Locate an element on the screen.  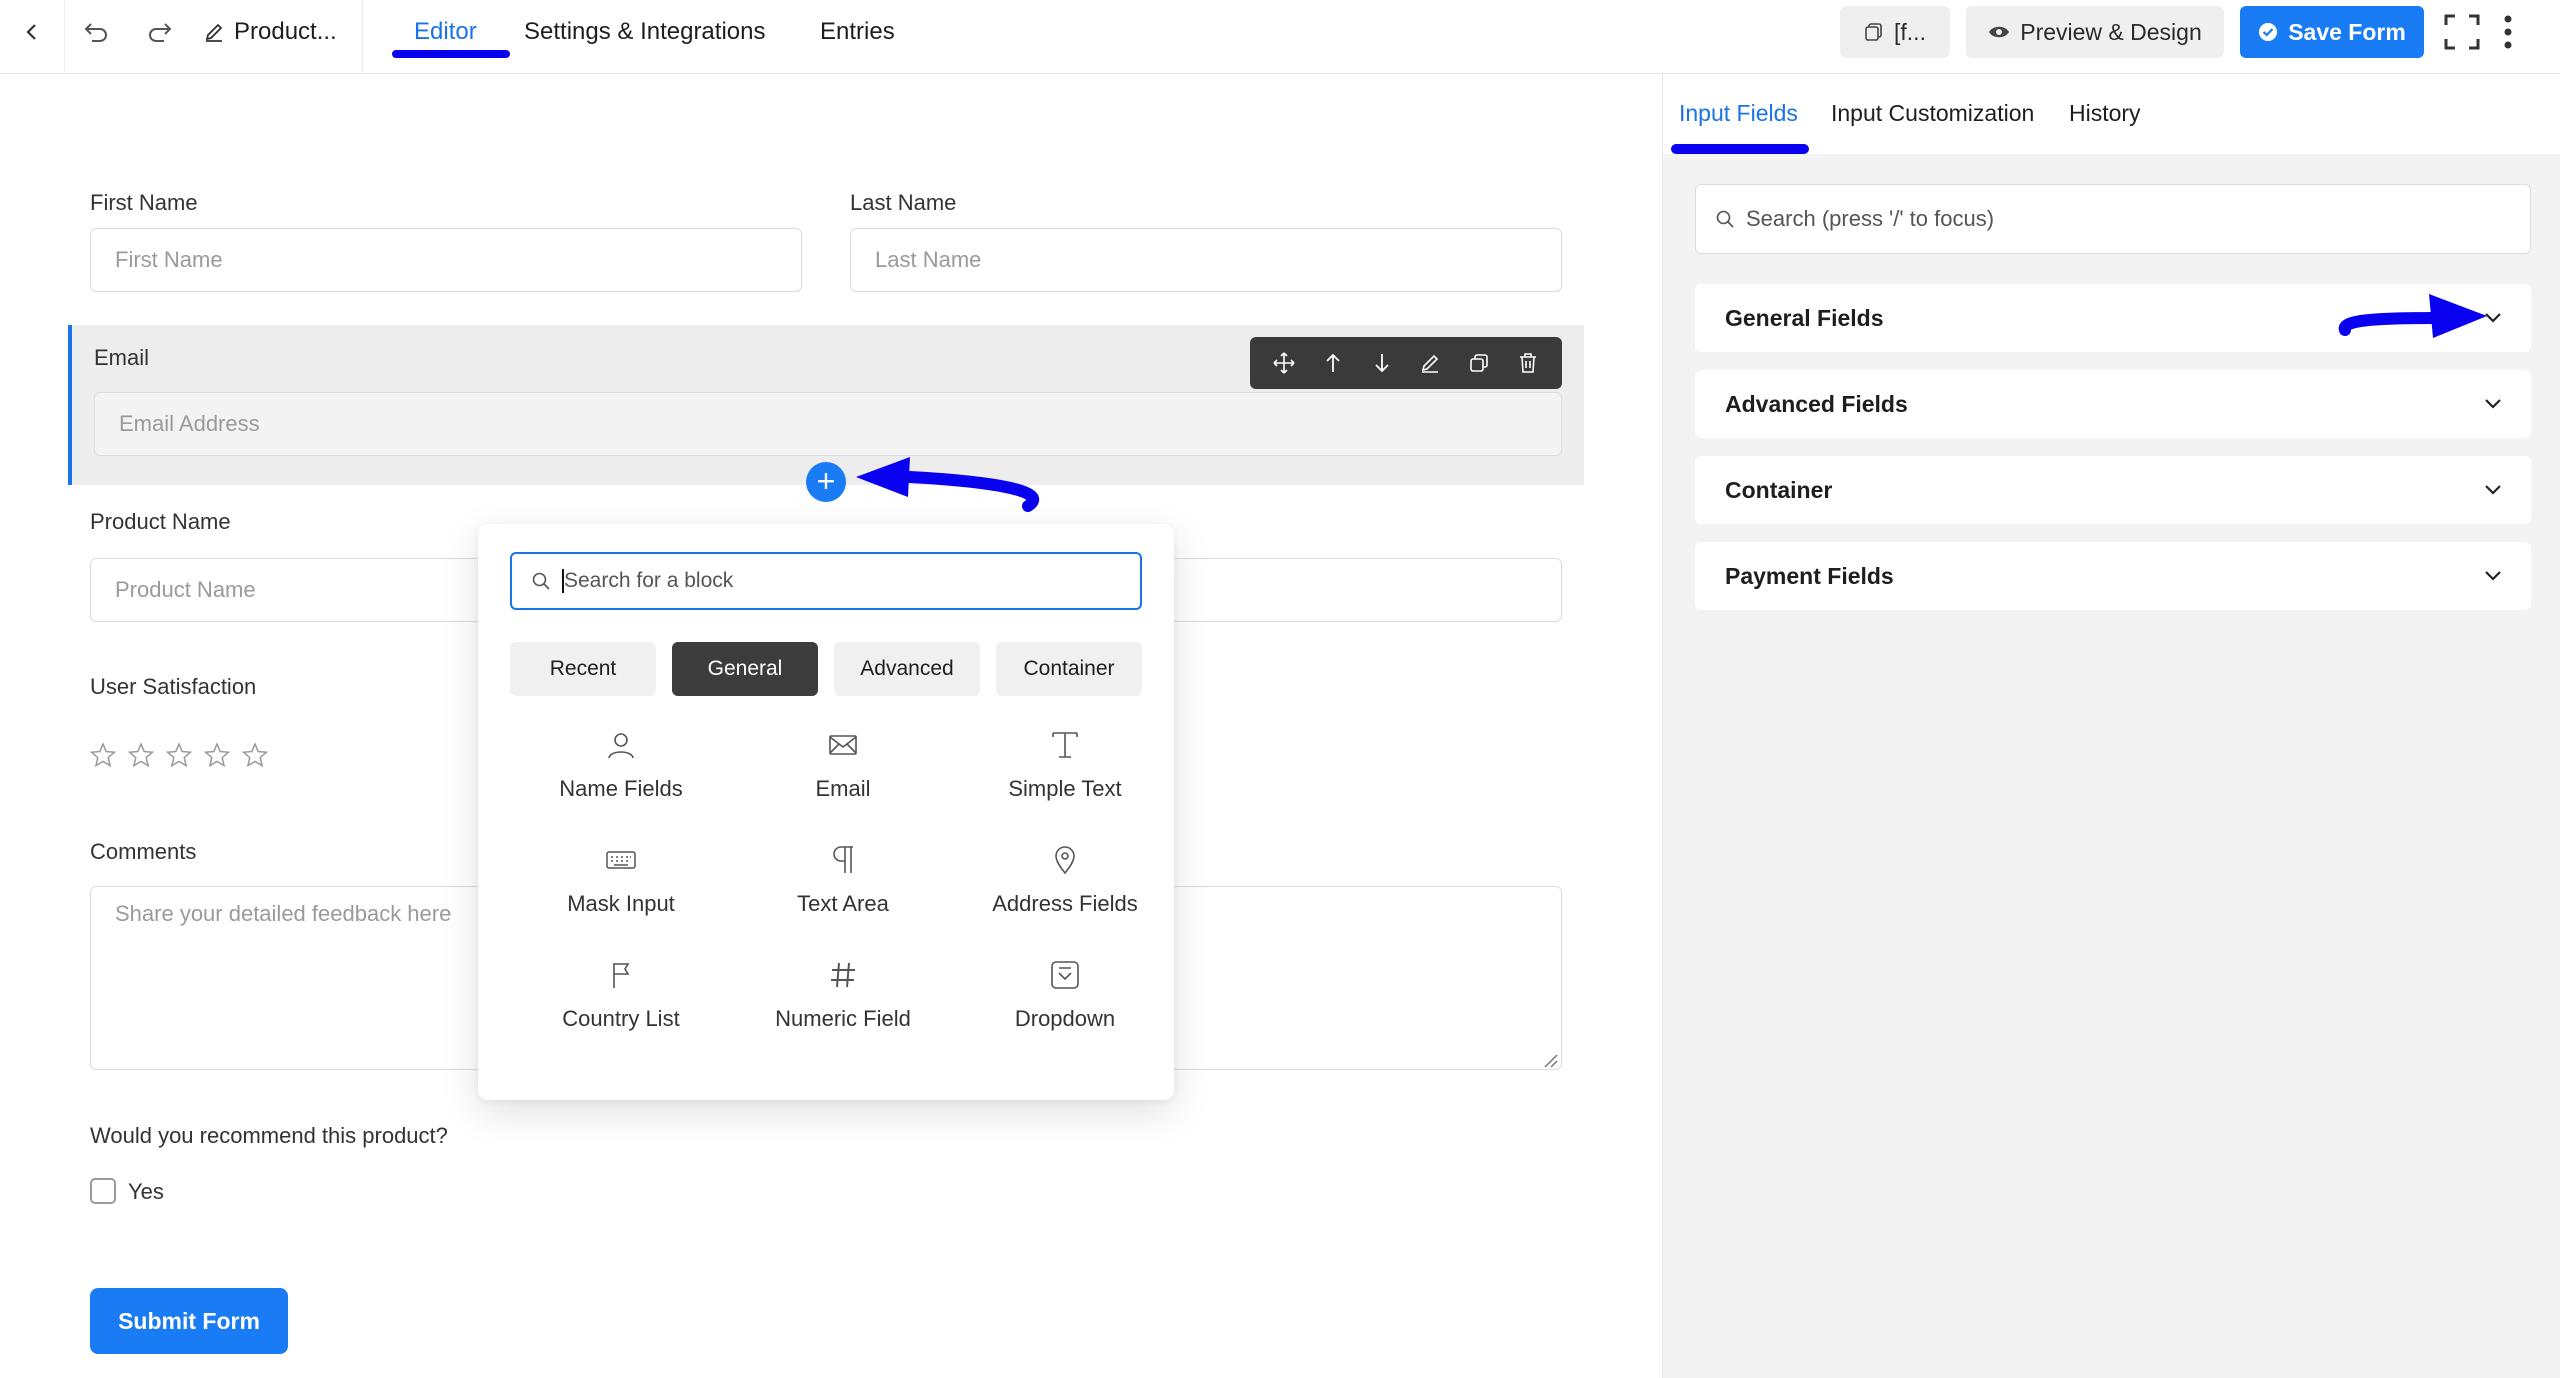
tab-entries: Entries is located at coordinates (857, 32).